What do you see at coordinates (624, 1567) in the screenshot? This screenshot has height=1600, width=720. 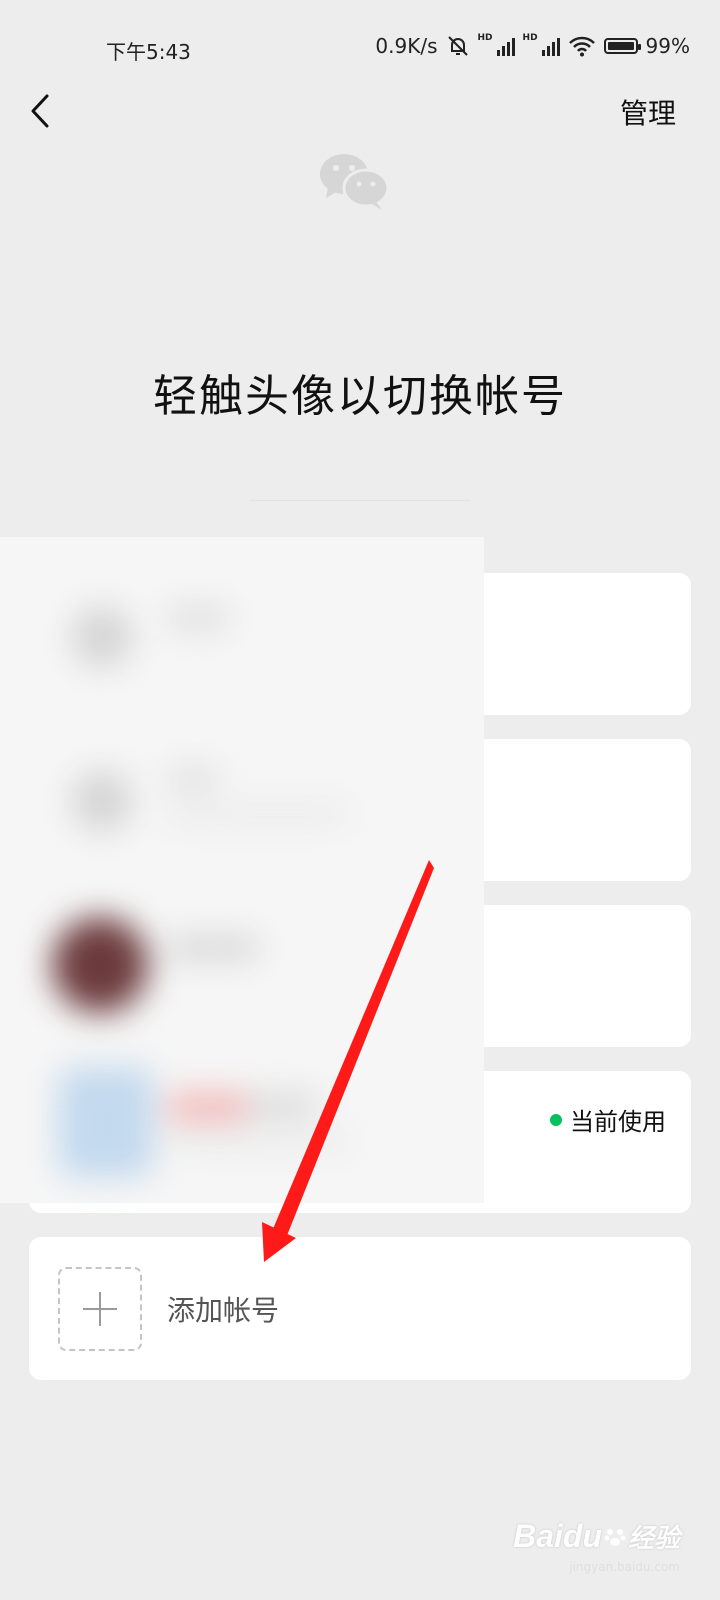 I see `watermark-url: jingyan.baidu.com` at bounding box center [624, 1567].